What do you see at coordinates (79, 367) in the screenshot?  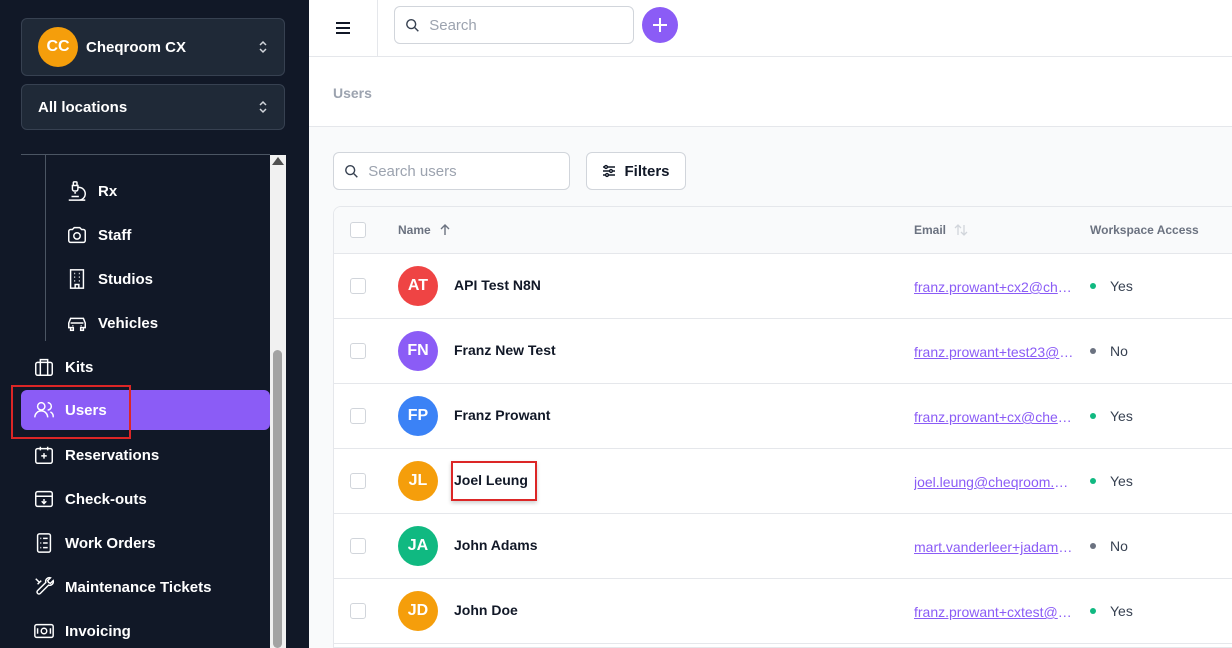 I see `sidebar-item-label: Kits` at bounding box center [79, 367].